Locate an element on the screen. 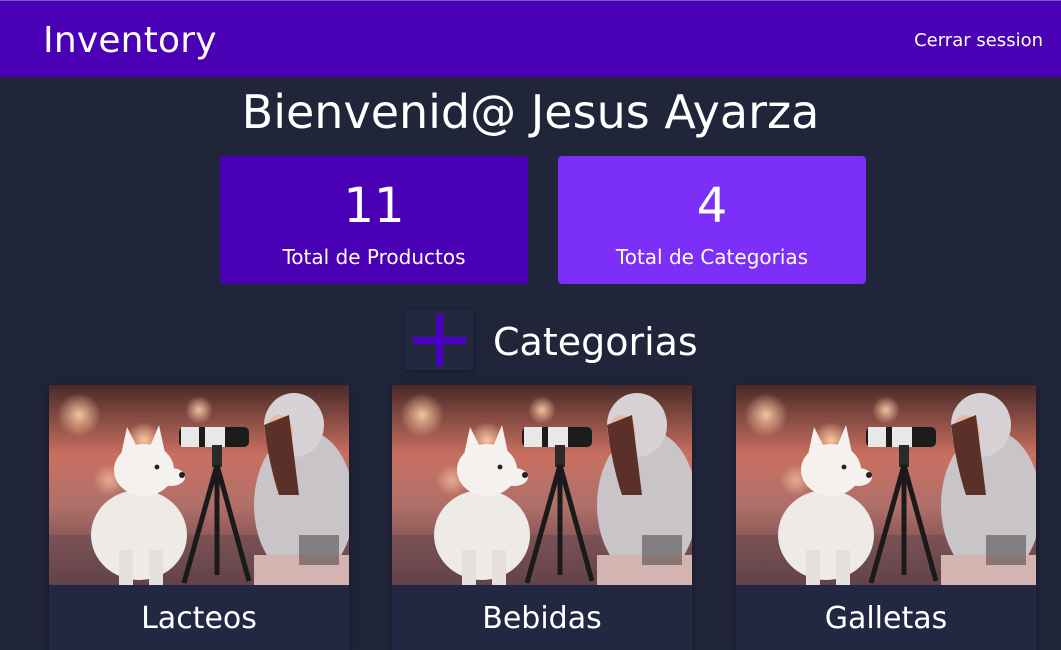 The image size is (1061, 650). total-categories-card: 4 Total de Categorias is located at coordinates (712, 220).